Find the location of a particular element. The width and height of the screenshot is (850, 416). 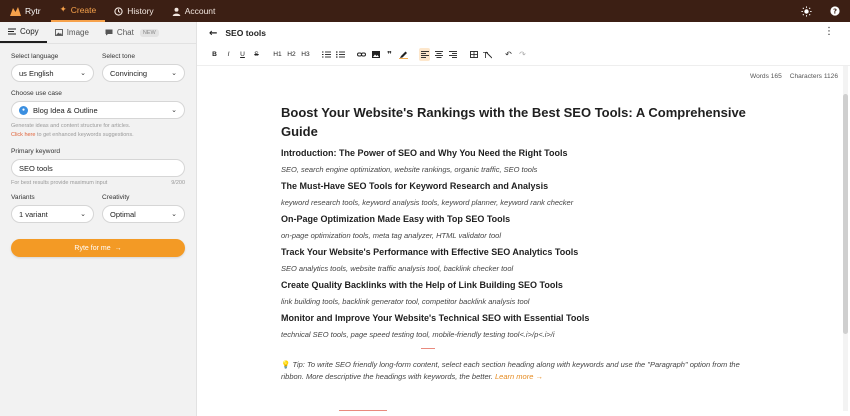

usecase-select: ● Blog Idea & Outline ⌄ is located at coordinates (98, 110).